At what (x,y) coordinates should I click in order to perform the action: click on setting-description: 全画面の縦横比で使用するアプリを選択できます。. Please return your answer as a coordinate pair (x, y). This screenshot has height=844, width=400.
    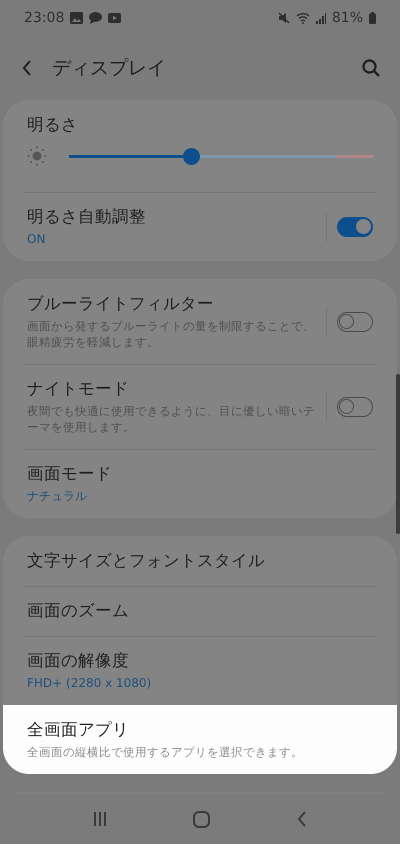
    Looking at the image, I should click on (165, 752).